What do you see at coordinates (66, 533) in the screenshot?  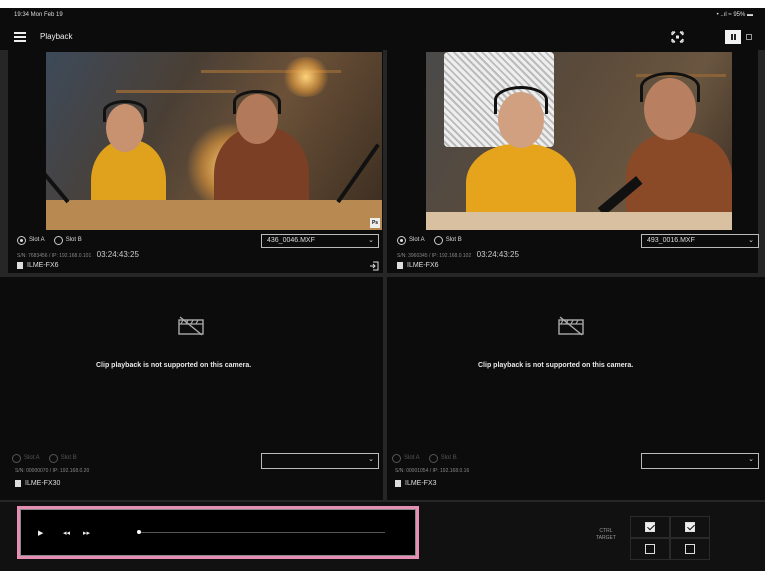 I see `previous-frame-button: ◂◂` at bounding box center [66, 533].